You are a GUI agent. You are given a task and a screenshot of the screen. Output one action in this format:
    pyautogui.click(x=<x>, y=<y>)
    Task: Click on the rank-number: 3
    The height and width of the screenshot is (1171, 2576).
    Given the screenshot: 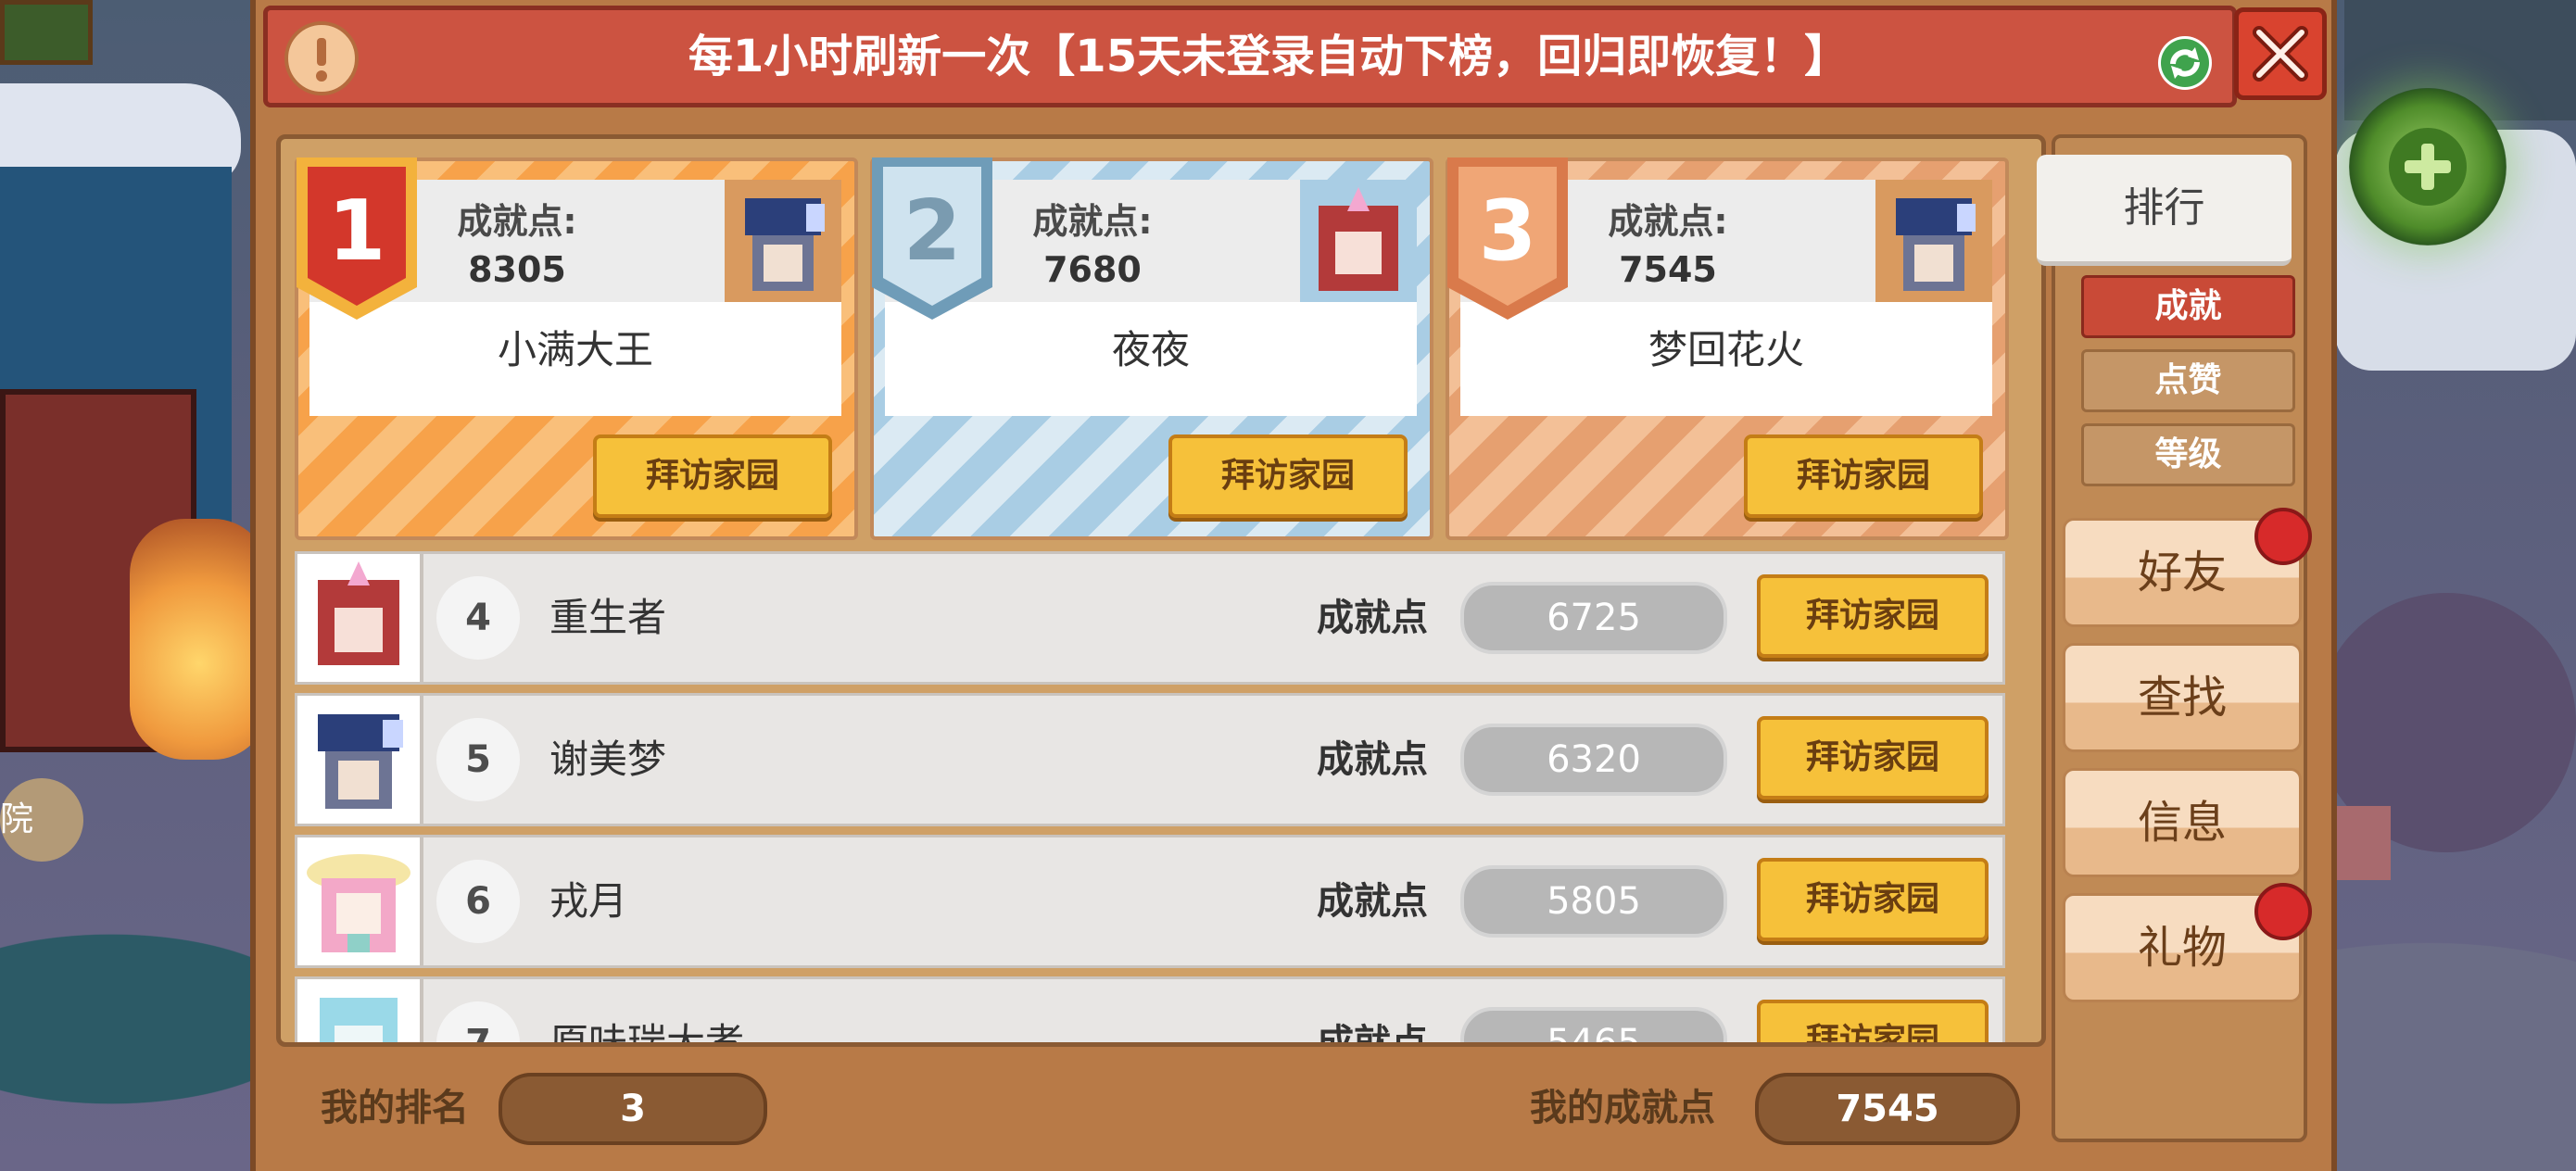 What is the action you would take?
    pyautogui.click(x=1508, y=232)
    